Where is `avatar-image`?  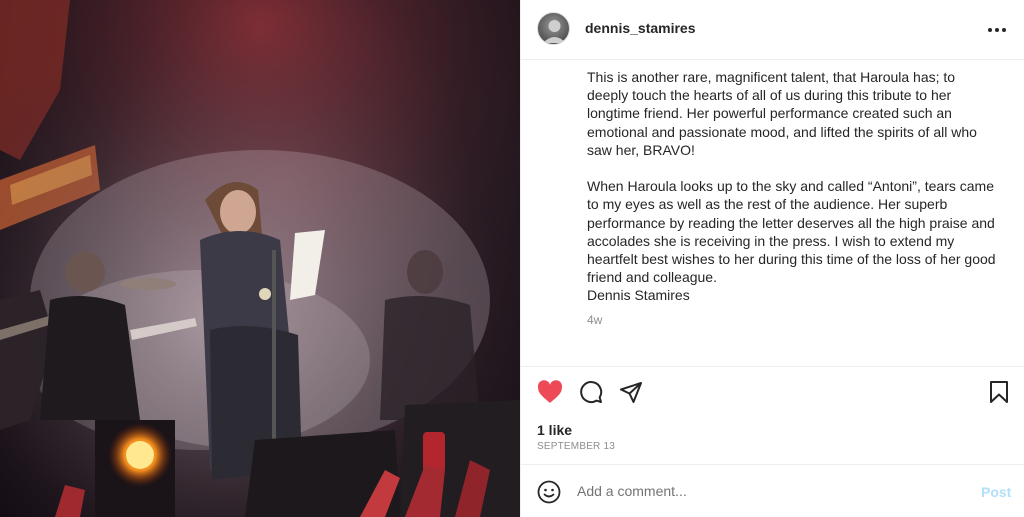
avatar-image is located at coordinates (554, 31).